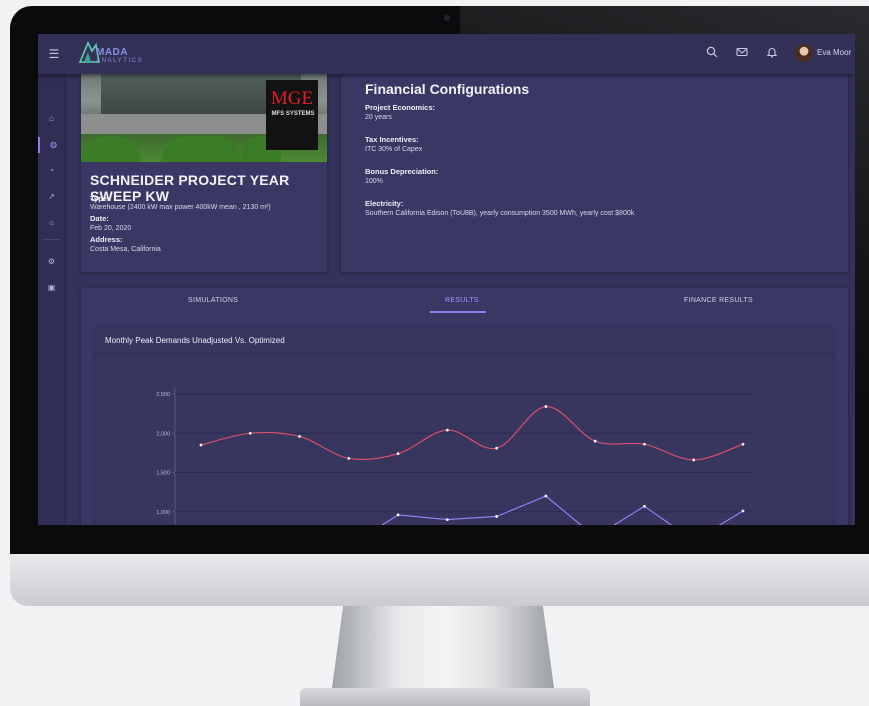 The height and width of the screenshot is (706, 869). What do you see at coordinates (163, 474) in the screenshot?
I see `y-tick-label: 1,500` at bounding box center [163, 474].